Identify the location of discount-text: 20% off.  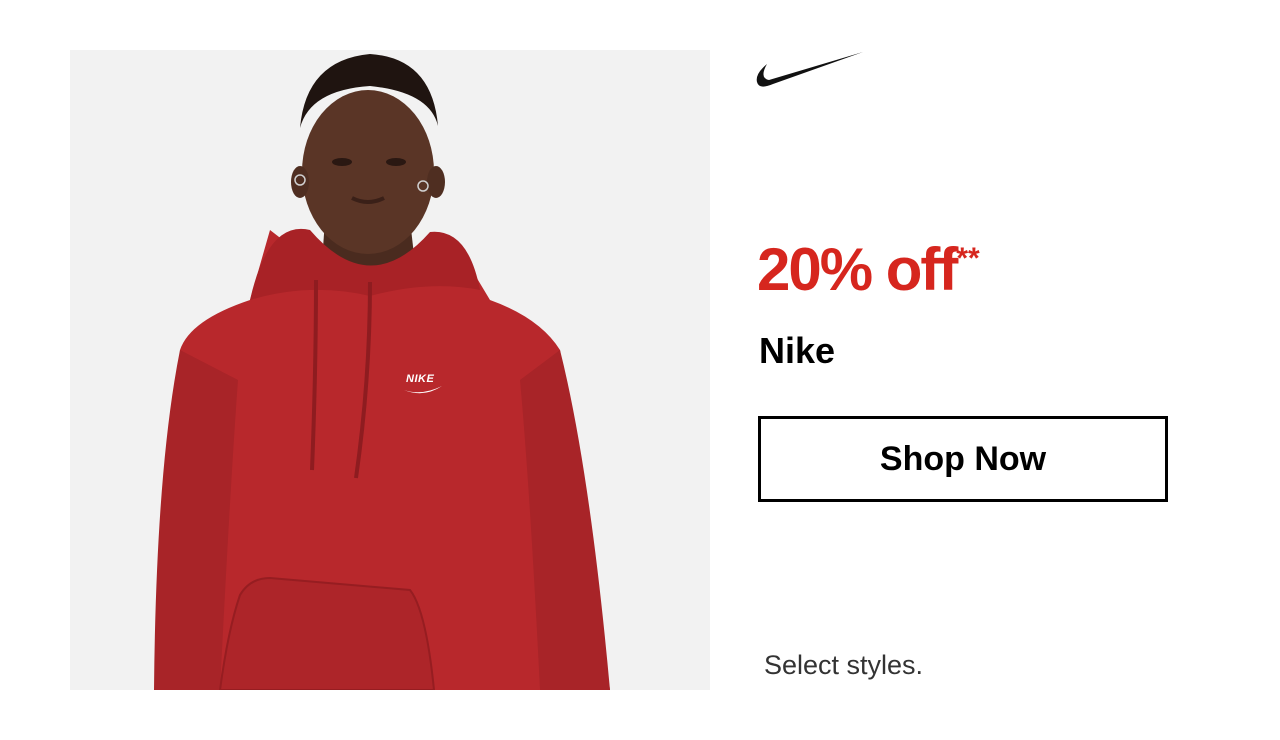
(857, 269).